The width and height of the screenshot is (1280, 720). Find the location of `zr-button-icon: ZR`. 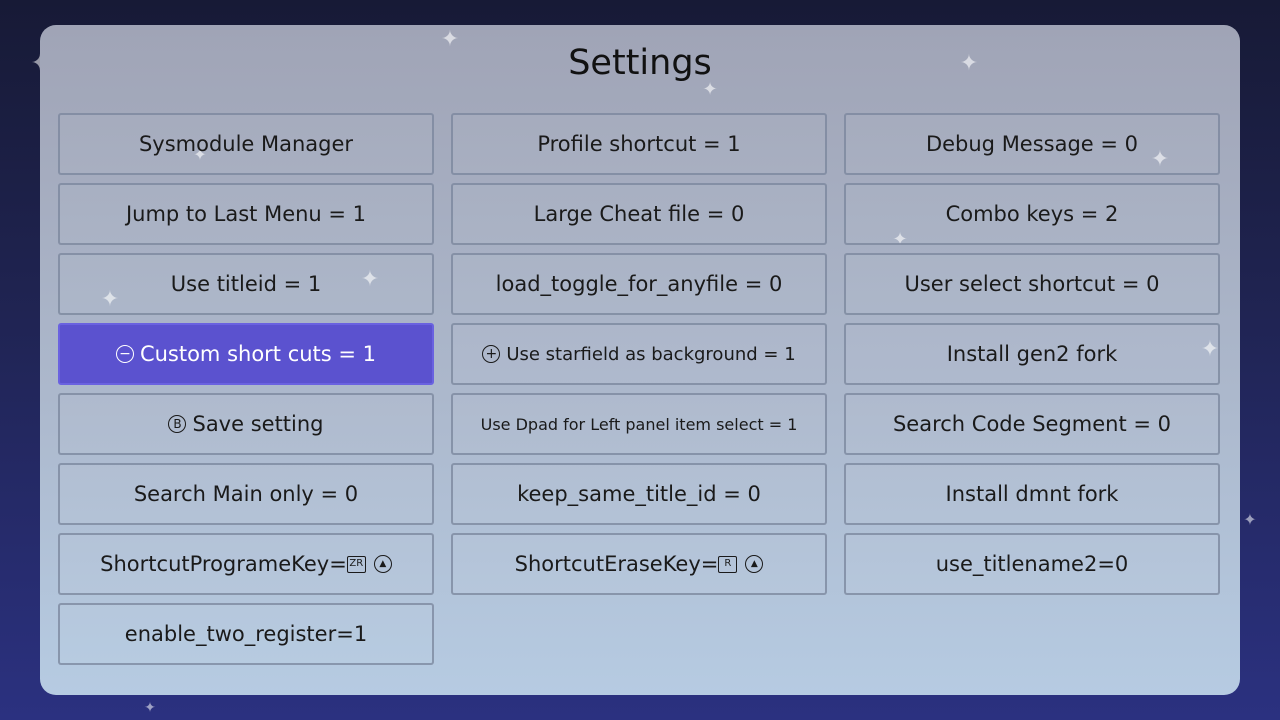

zr-button-icon: ZR is located at coordinates (356, 564).